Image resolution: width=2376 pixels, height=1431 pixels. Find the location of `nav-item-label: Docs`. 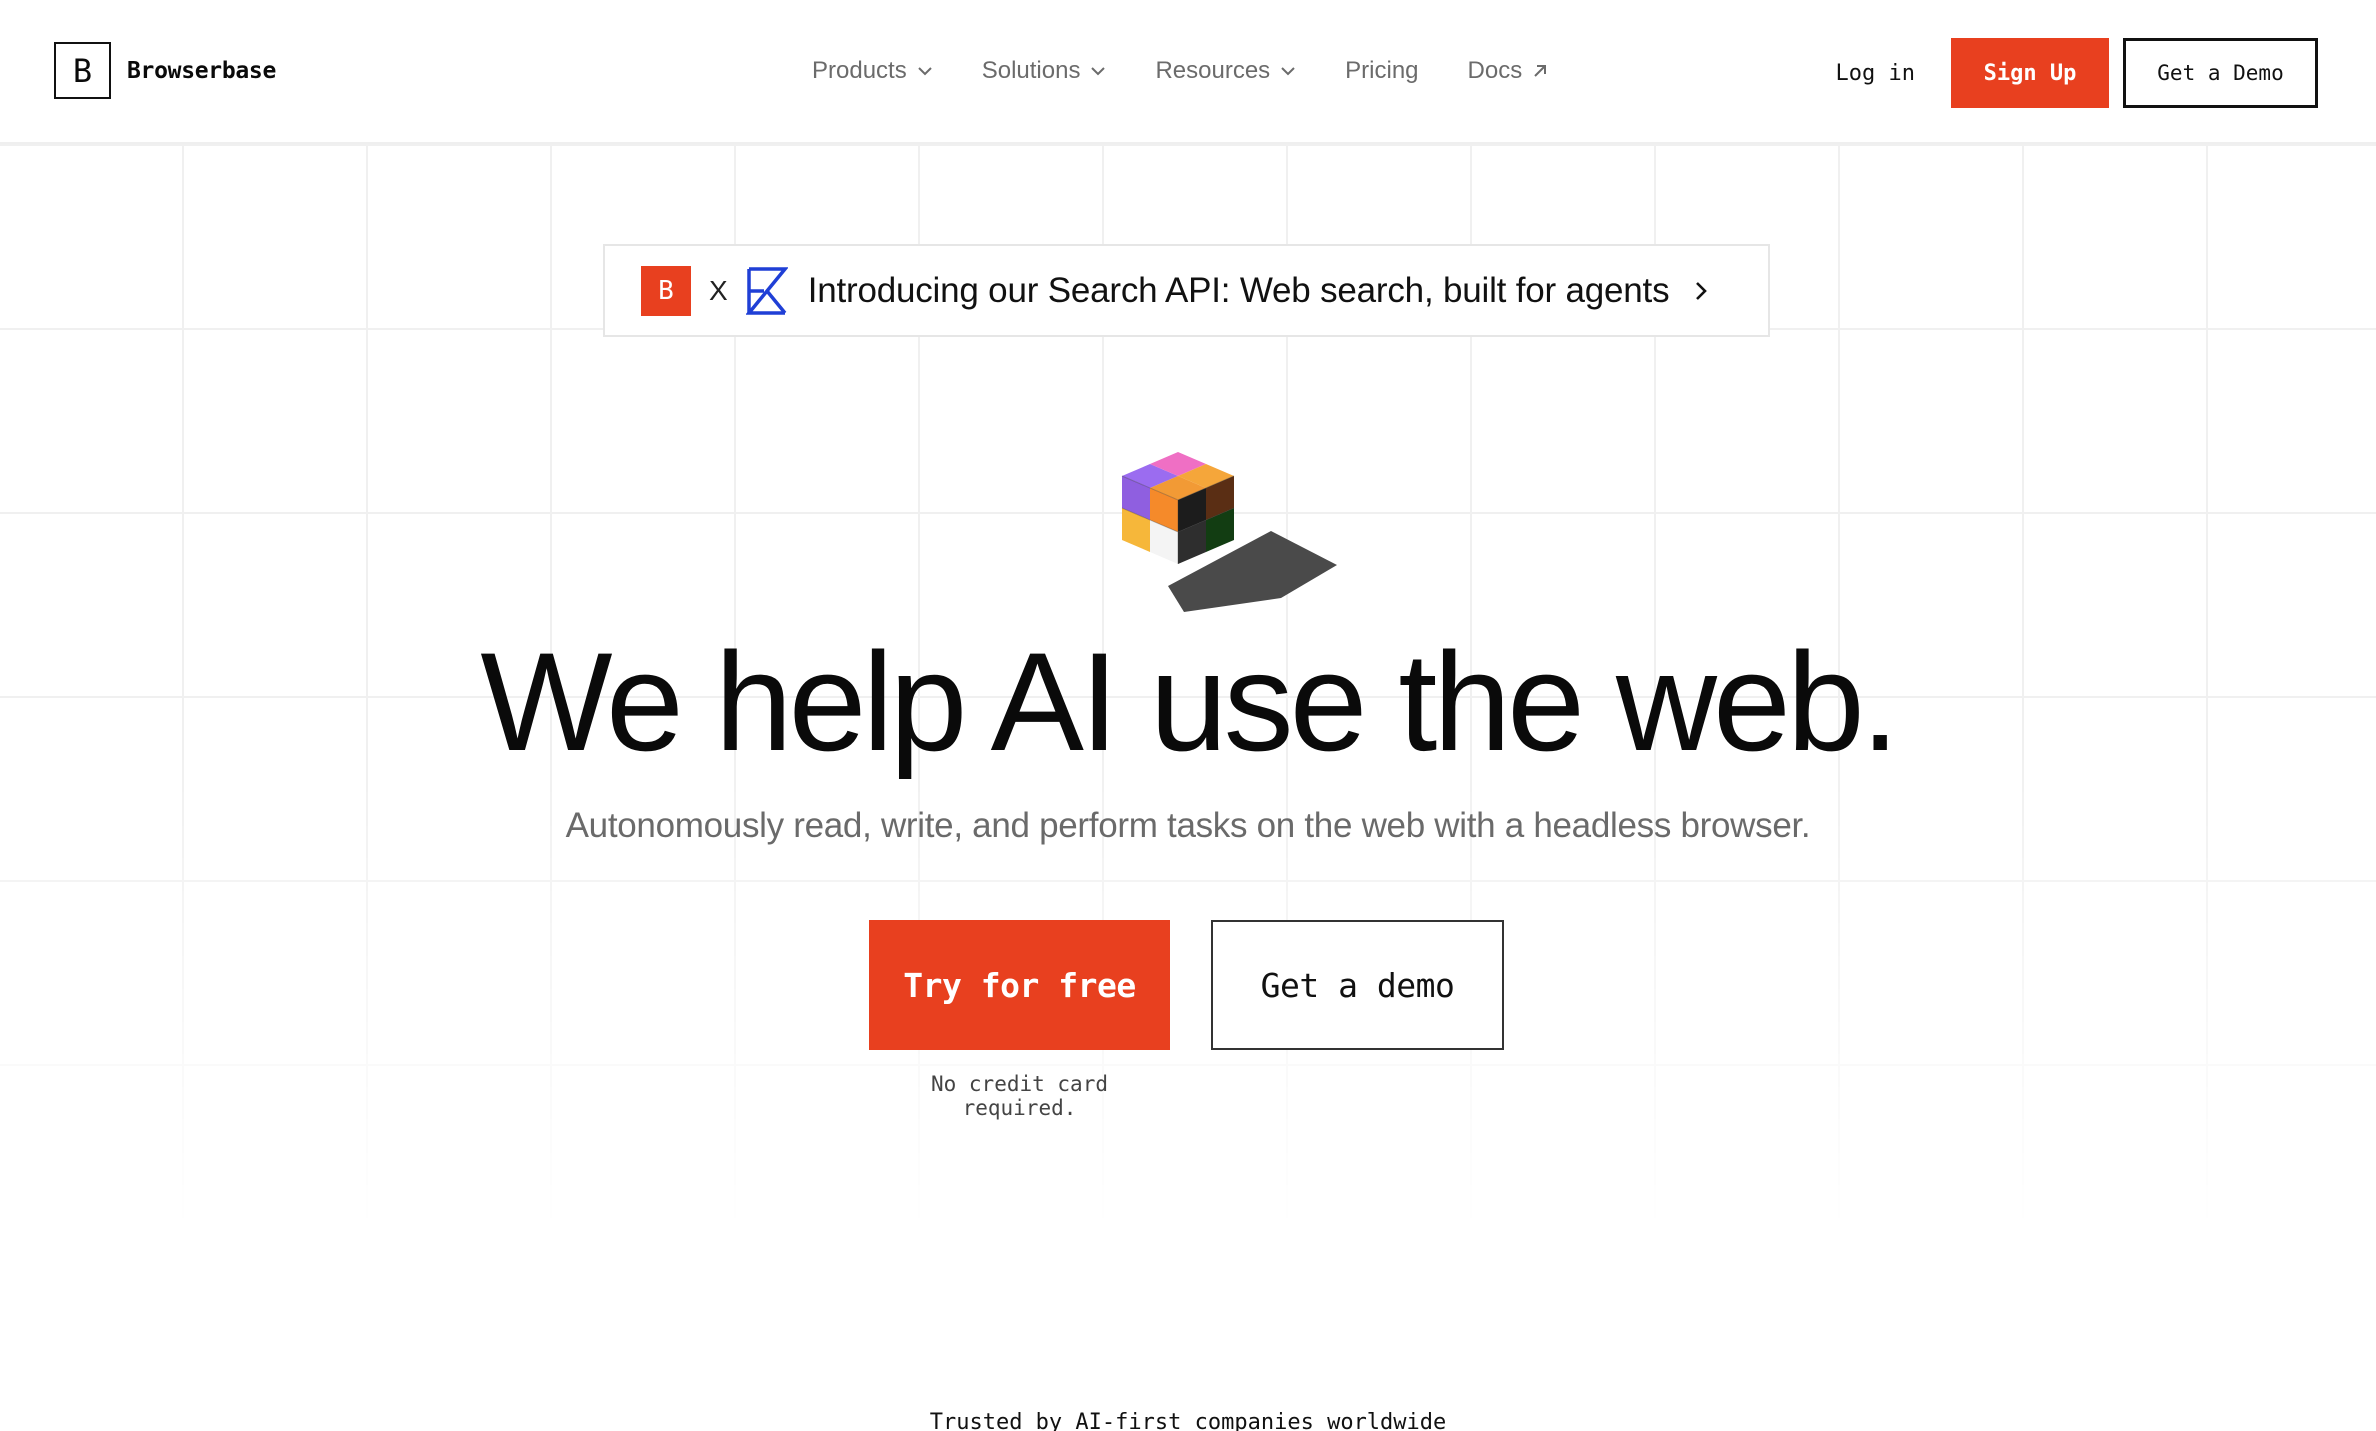

nav-item-label: Docs is located at coordinates (1495, 70).